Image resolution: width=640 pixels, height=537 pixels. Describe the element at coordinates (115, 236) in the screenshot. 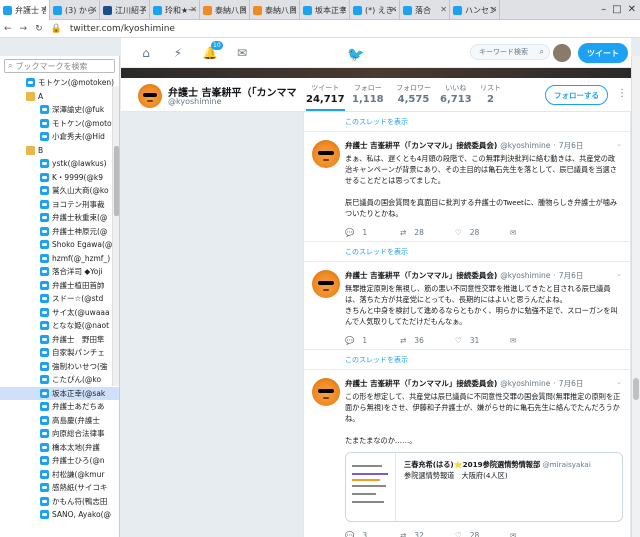

I see `sidebar-scrollbar` at that location.